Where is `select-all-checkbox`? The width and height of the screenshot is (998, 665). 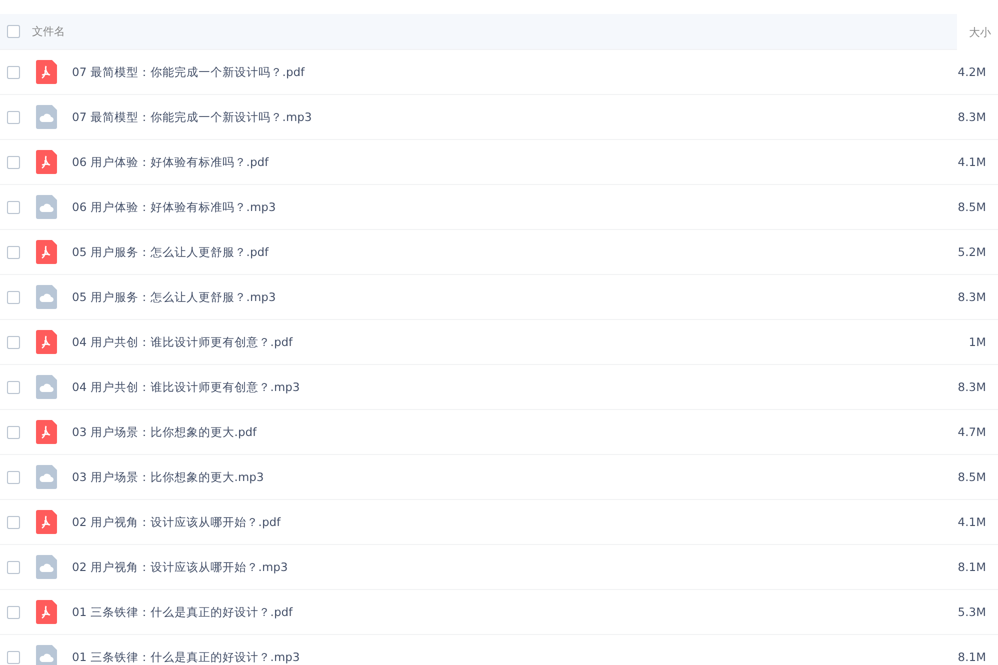 select-all-checkbox is located at coordinates (13, 31).